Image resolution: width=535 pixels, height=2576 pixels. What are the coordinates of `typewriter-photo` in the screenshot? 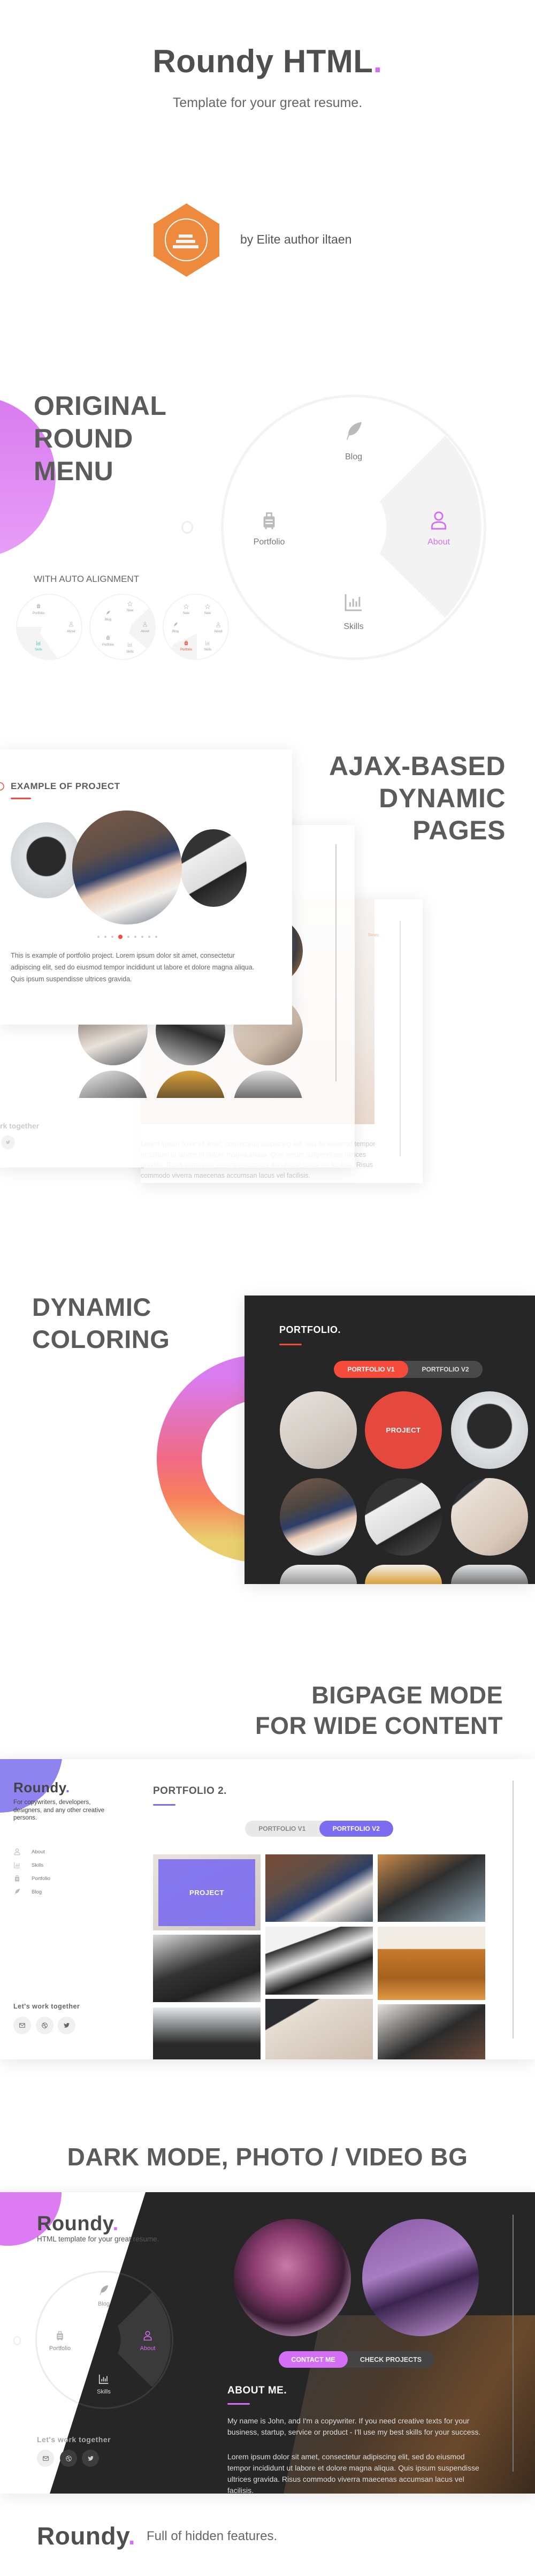 It's located at (421, 2277).